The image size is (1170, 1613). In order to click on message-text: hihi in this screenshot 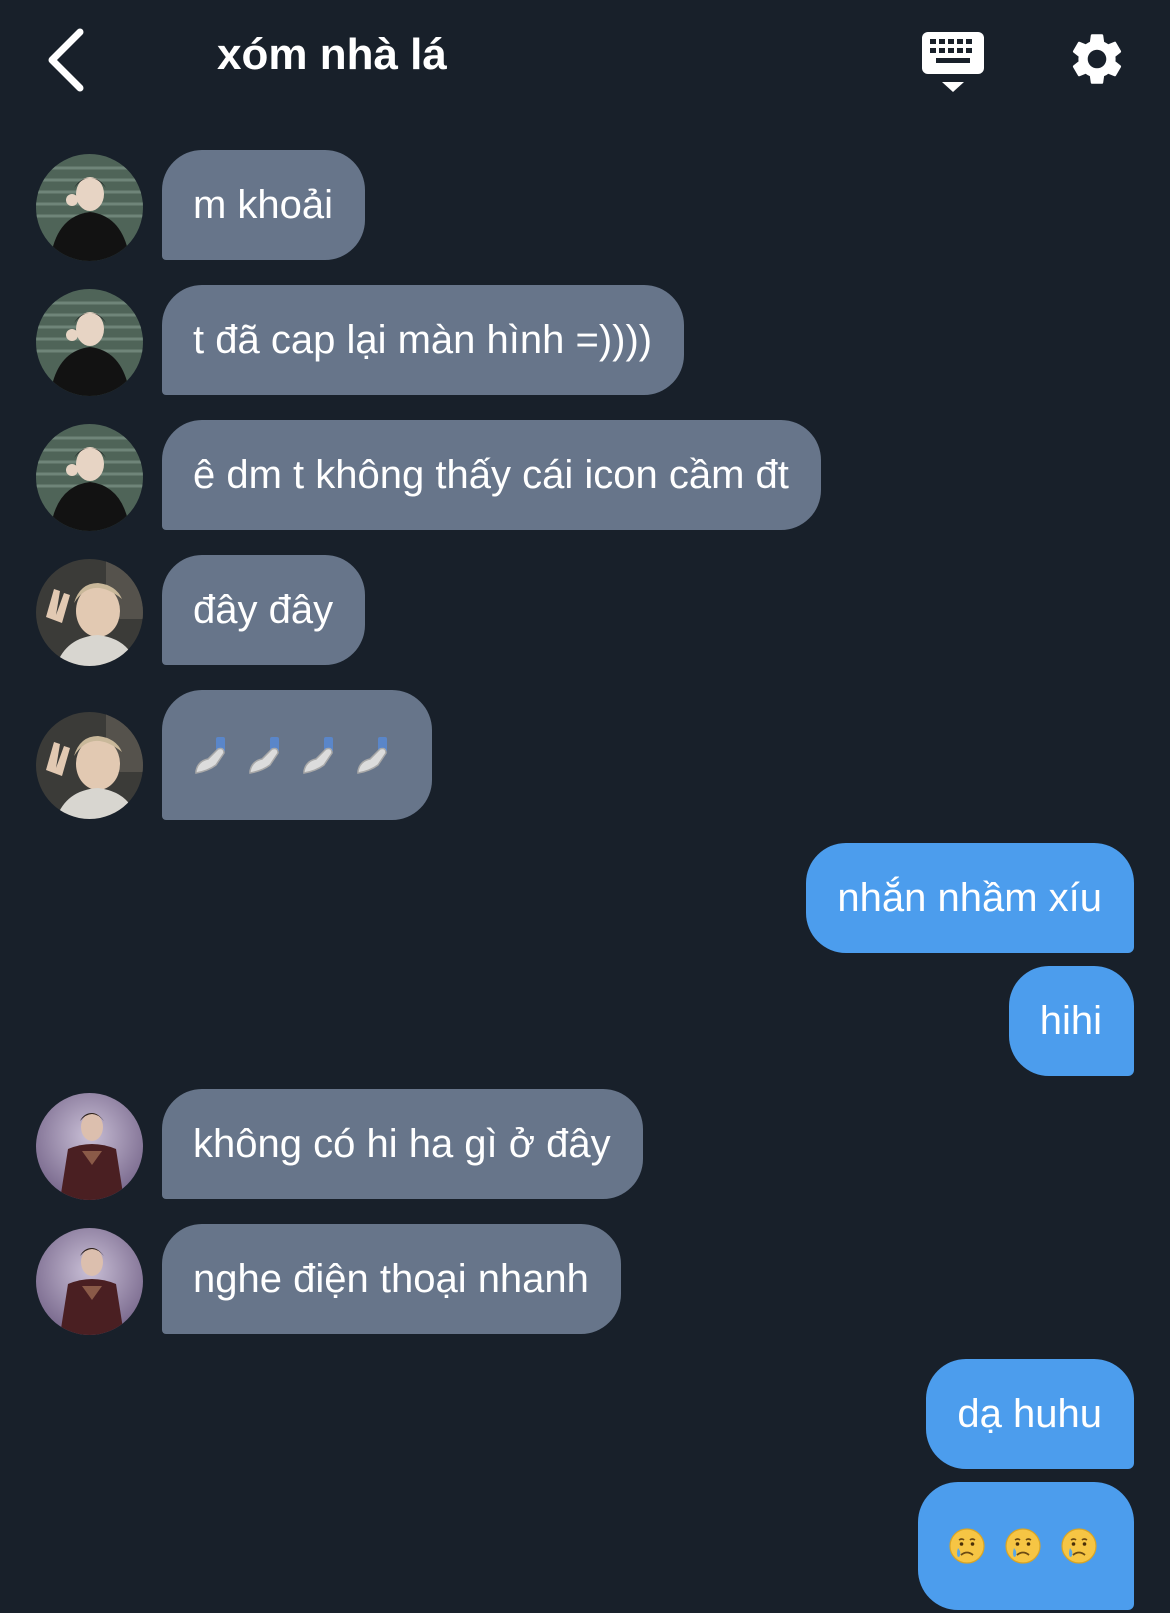, I will do `click(1070, 1021)`.